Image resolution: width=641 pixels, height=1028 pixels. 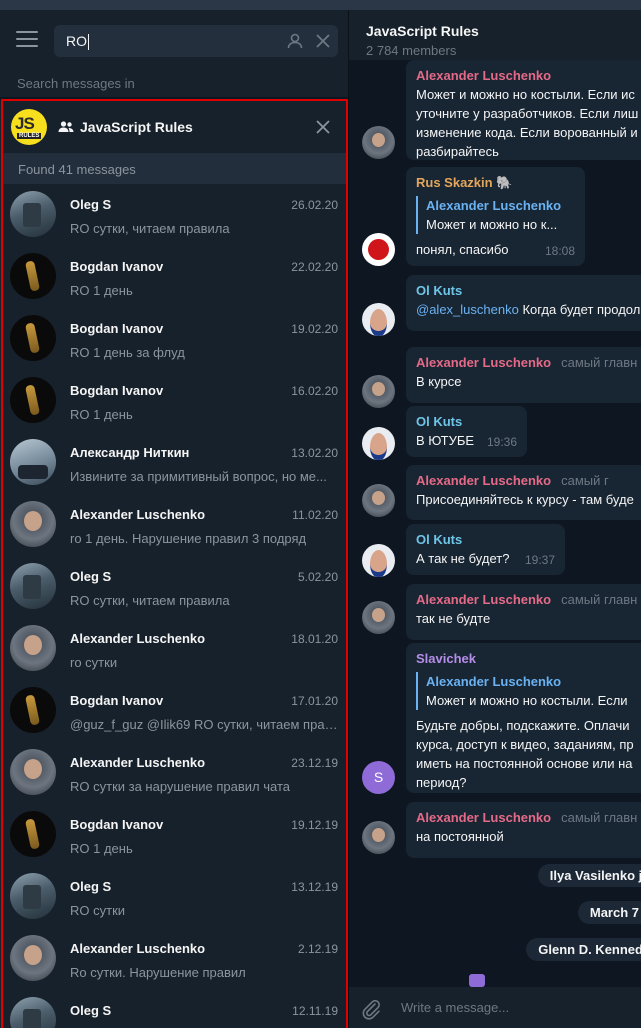 What do you see at coordinates (314, 329) in the screenshot?
I see `result-date: 19.02.20` at bounding box center [314, 329].